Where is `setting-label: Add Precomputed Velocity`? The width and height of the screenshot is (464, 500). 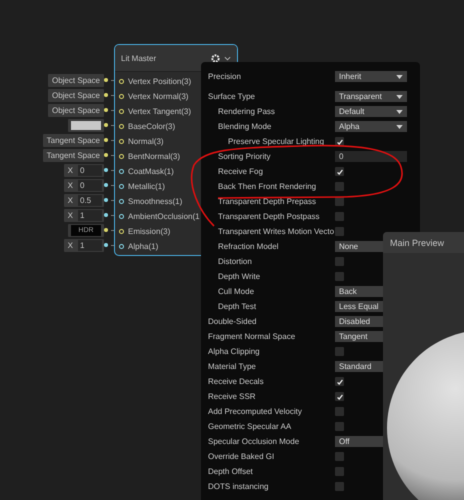
setting-label: Add Precomputed Velocity is located at coordinates (255, 411).